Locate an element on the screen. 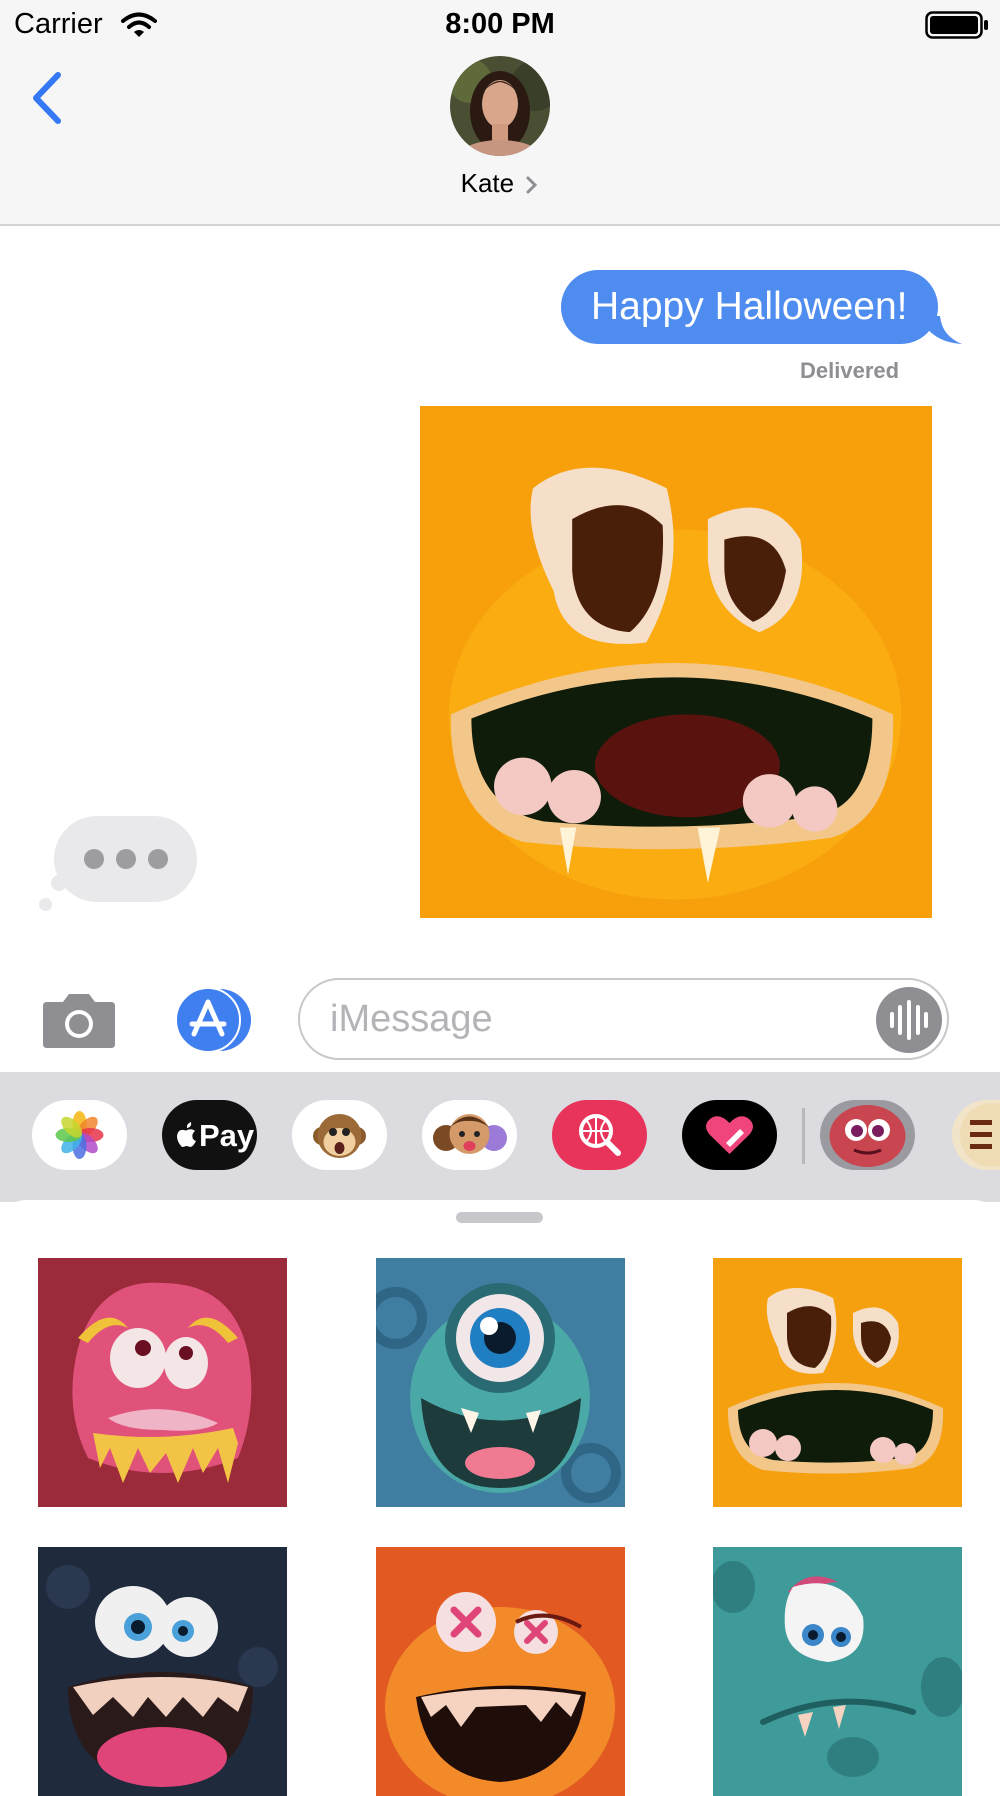 The height and width of the screenshot is (1796, 1000). apple-pay-label: Pay is located at coordinates (227, 1135).